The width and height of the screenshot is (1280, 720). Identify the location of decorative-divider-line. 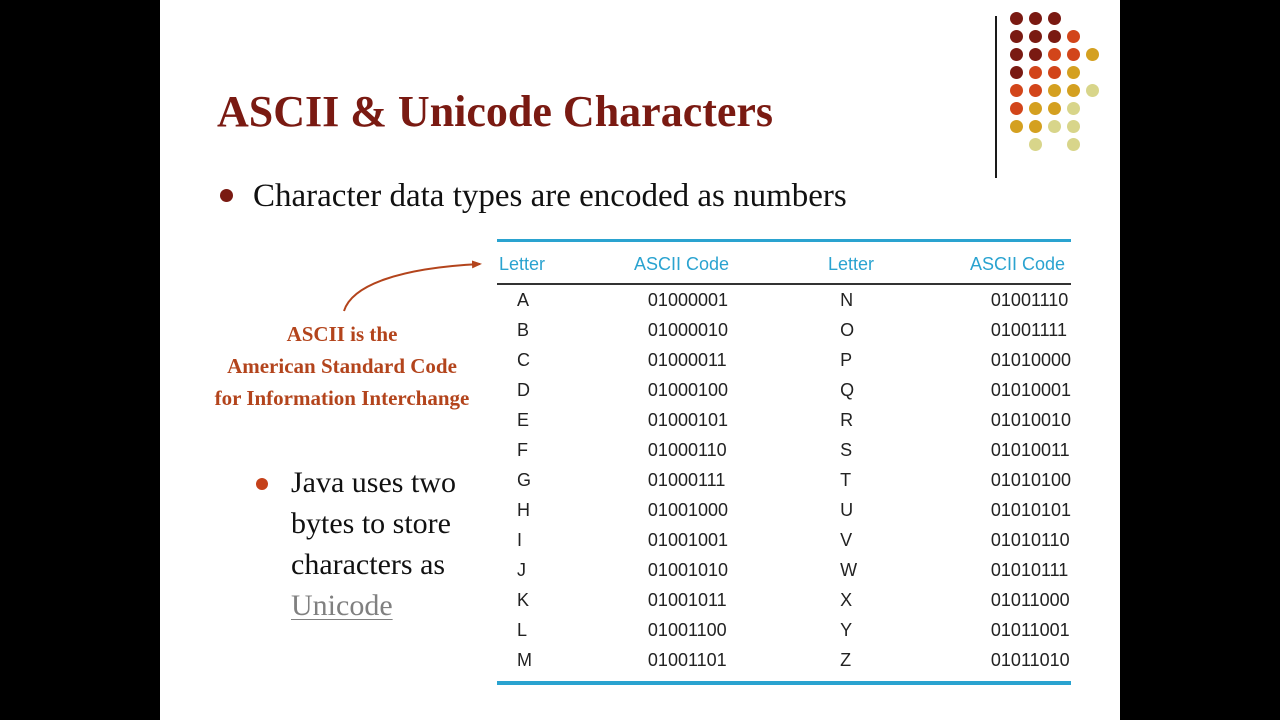
(996, 97).